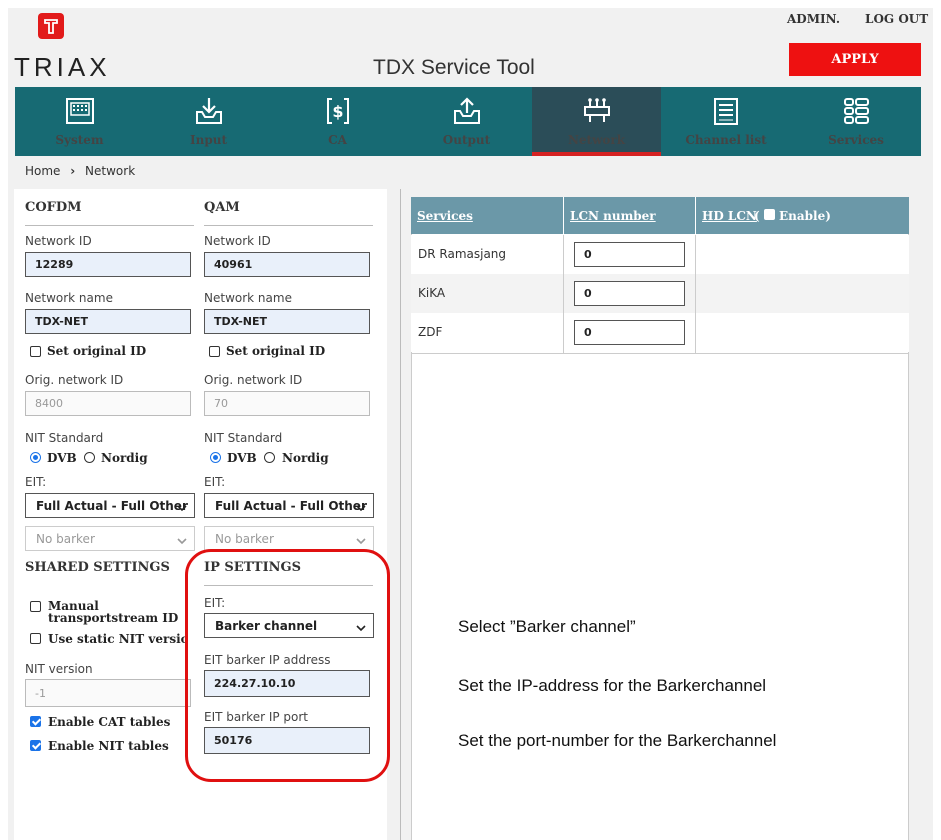  What do you see at coordinates (454, 67) in the screenshot?
I see `app-title: TDX Service Tool` at bounding box center [454, 67].